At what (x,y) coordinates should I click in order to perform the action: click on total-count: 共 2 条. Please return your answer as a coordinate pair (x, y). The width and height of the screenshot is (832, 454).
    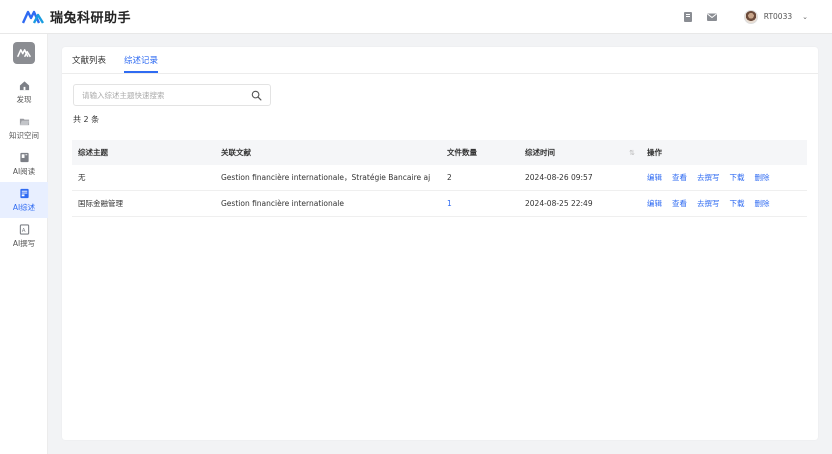
    Looking at the image, I should click on (86, 119).